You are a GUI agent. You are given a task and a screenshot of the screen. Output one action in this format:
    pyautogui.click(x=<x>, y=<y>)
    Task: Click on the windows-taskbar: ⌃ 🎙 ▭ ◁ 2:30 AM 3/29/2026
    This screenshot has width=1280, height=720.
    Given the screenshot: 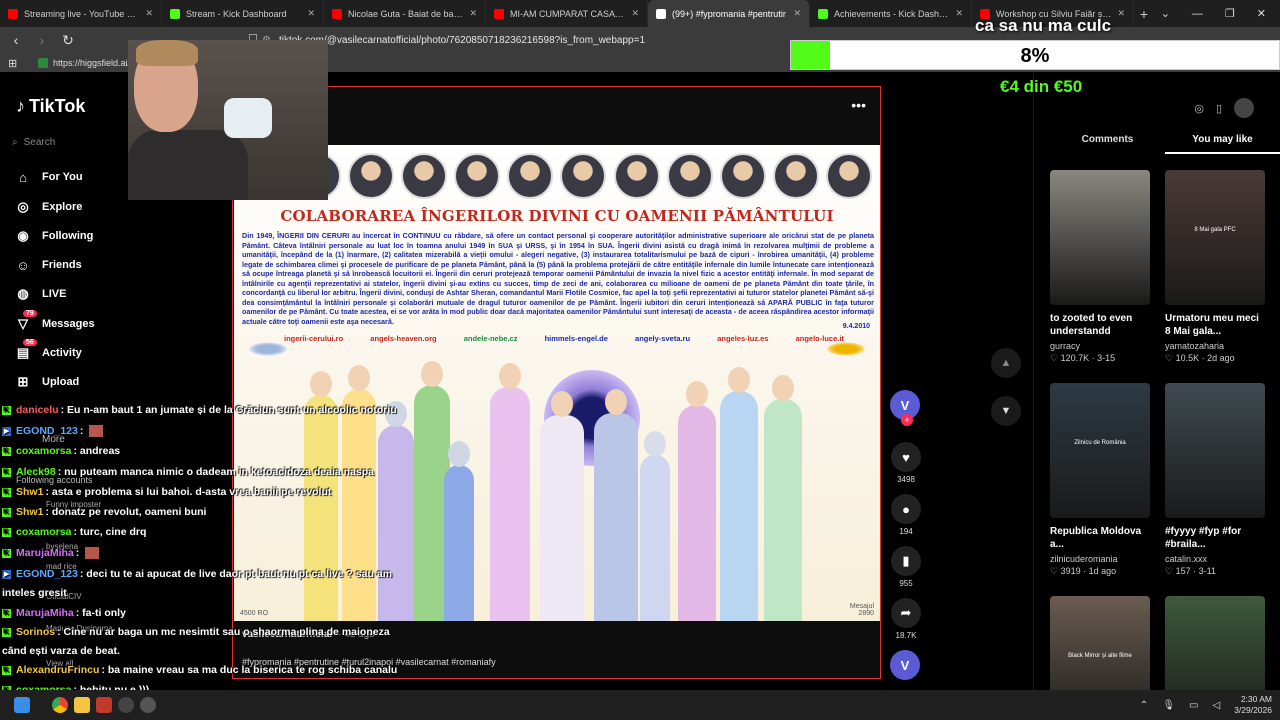 What is the action you would take?
    pyautogui.click(x=640, y=705)
    